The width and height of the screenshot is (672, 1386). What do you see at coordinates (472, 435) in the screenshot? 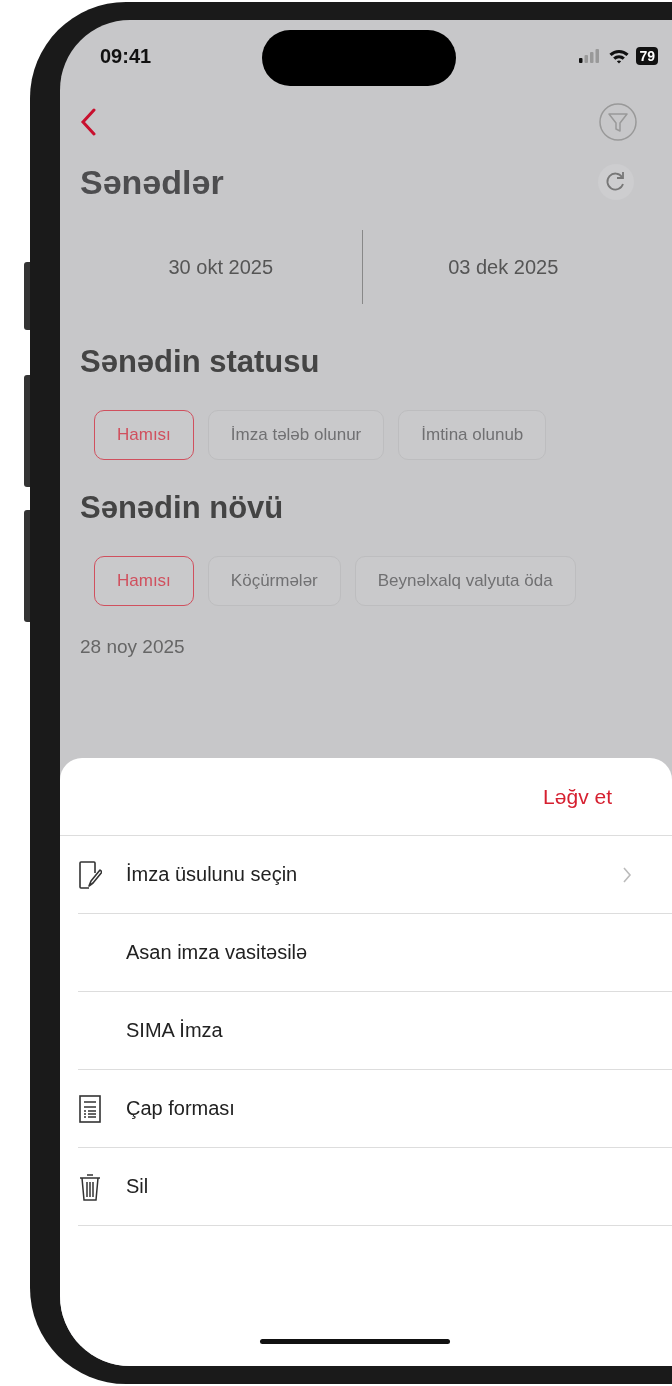
I see `filter-chip: İmtina olunub` at bounding box center [472, 435].